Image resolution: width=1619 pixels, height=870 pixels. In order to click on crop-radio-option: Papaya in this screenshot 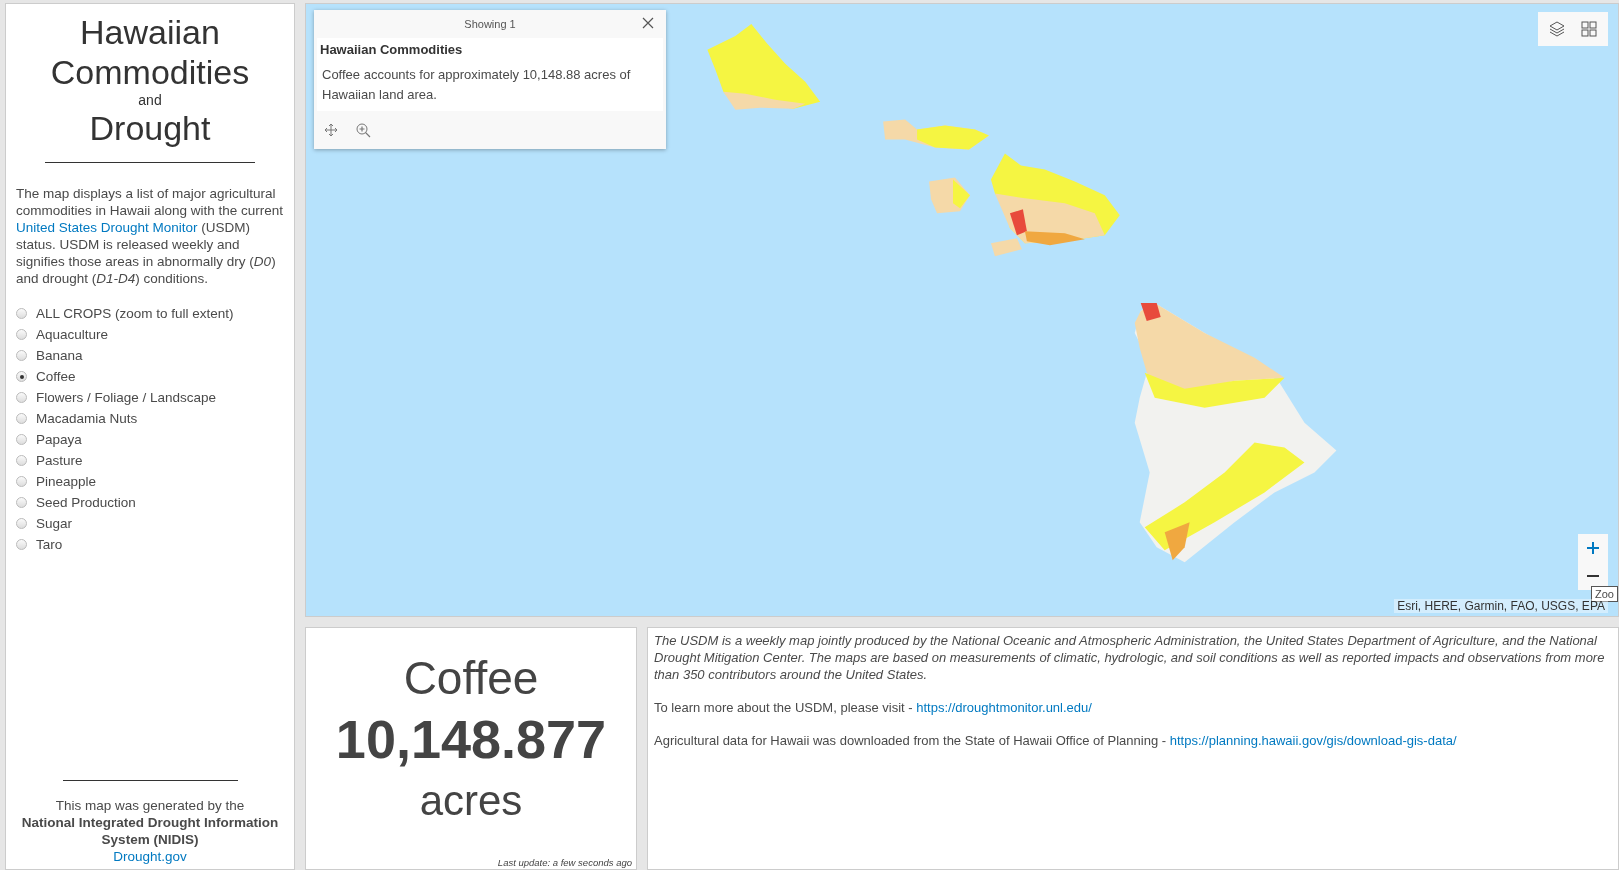, I will do `click(150, 439)`.